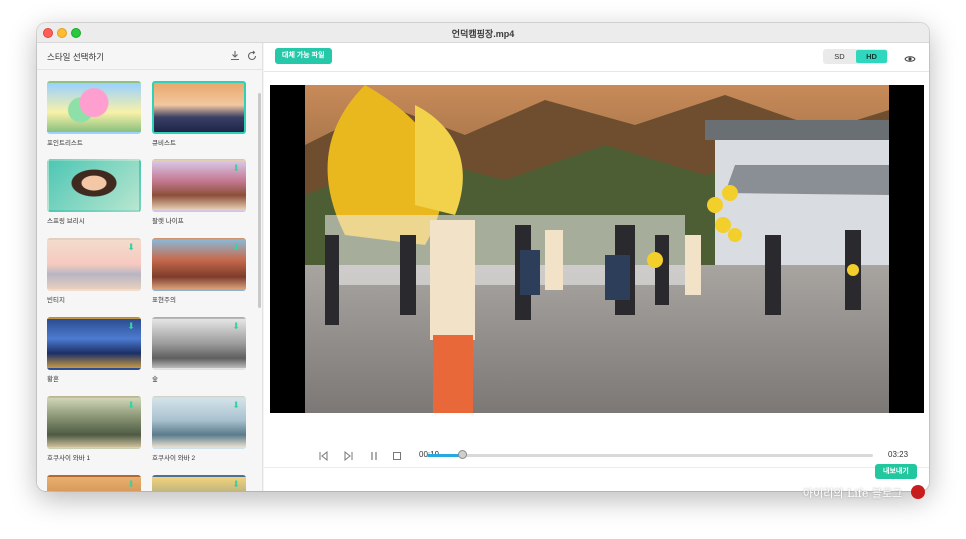 Image resolution: width=966 pixels, height=539 pixels. What do you see at coordinates (865, 492) in the screenshot?
I see `watermark-logo: 아이리의 Life 블로그` at bounding box center [865, 492].